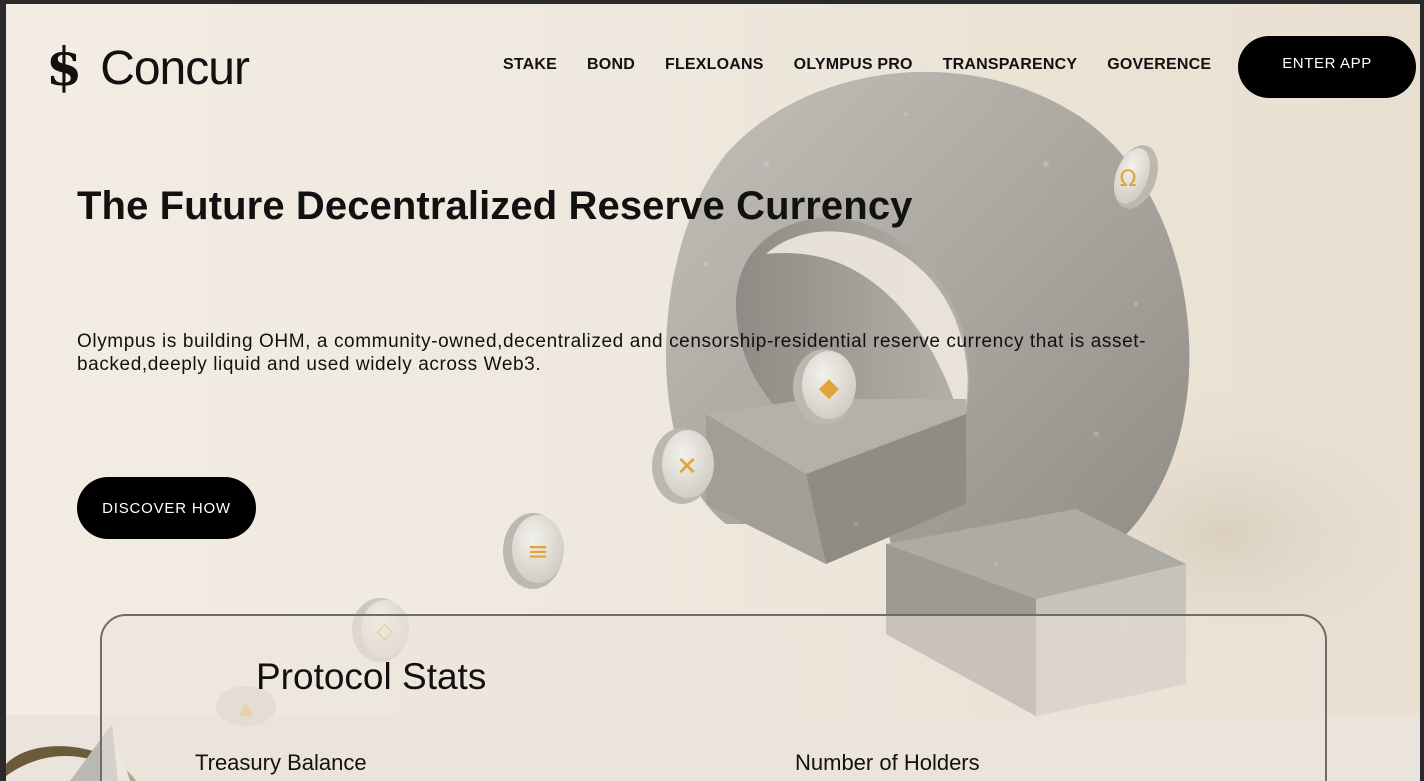 This screenshot has height=781, width=1424. What do you see at coordinates (853, 65) in the screenshot?
I see `nav-item-olympus-pro: OLYMPUS PRO` at bounding box center [853, 65].